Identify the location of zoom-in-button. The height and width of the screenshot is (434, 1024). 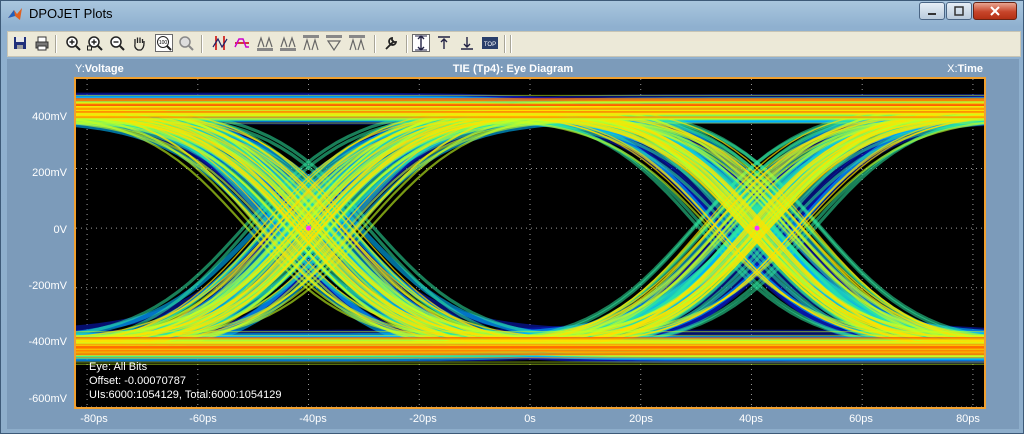
(73, 43).